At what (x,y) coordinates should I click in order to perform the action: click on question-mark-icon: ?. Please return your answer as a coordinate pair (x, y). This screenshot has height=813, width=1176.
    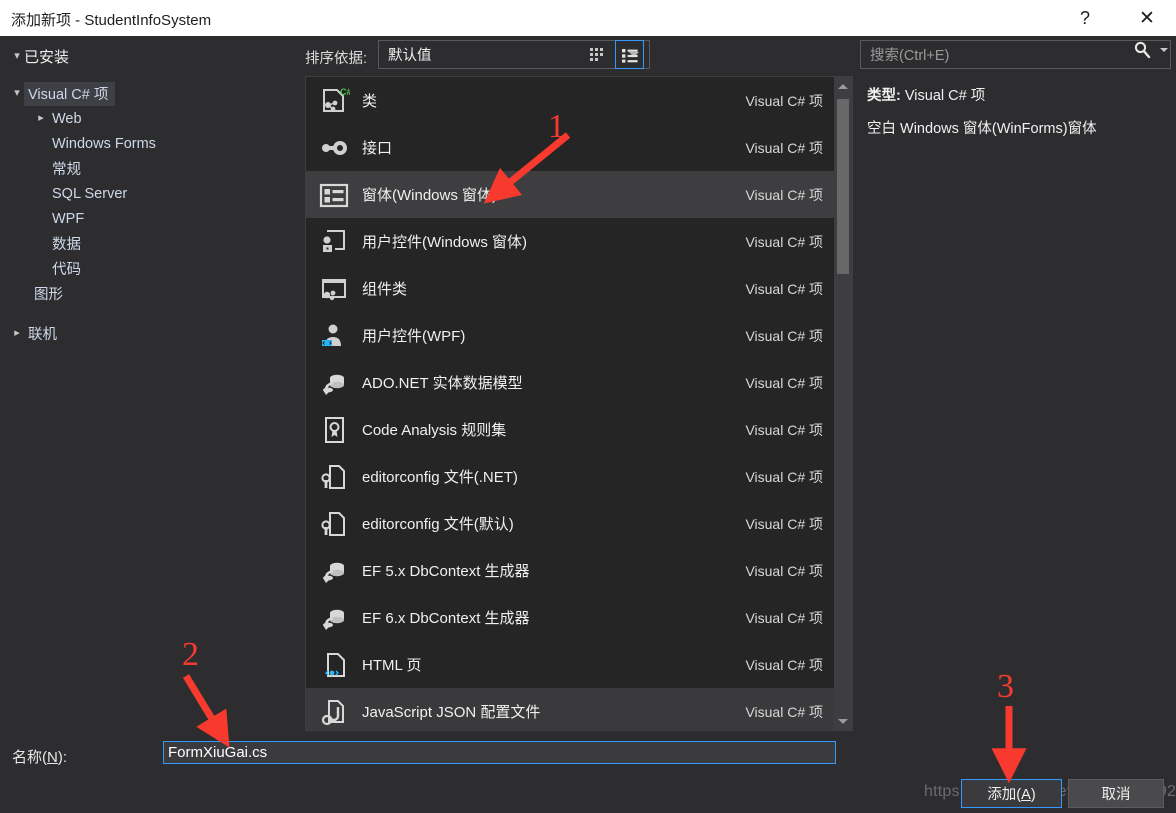
    Looking at the image, I should click on (1084, 17).